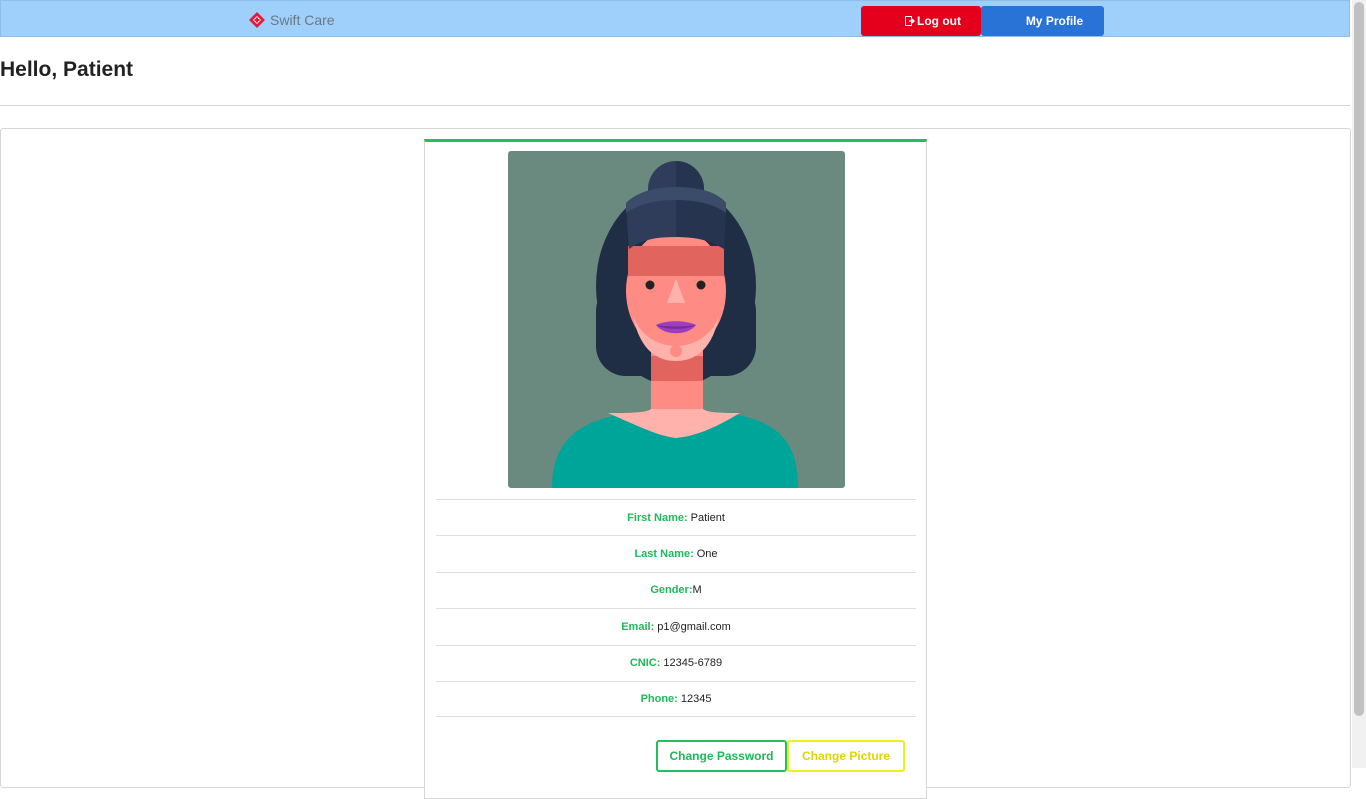 The height and width of the screenshot is (799, 1366). I want to click on email-label: Email:, so click(638, 626).